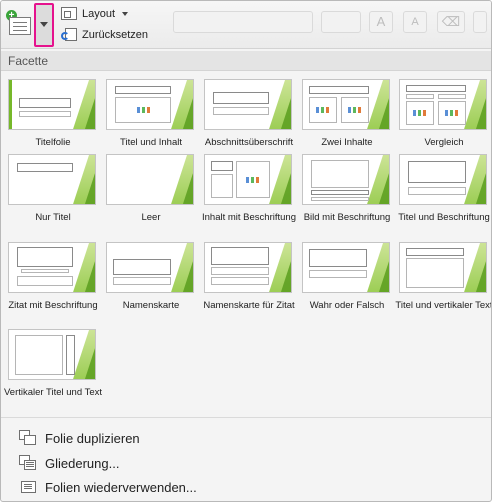  Describe the element at coordinates (249, 217) in the screenshot. I see `layout-label: Inhalt mit Beschriftung` at that location.